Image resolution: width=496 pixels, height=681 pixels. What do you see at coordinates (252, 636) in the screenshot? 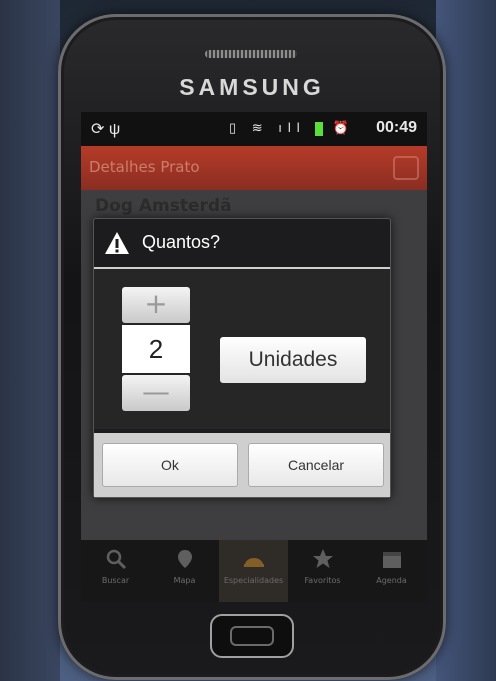
I see `home-button` at bounding box center [252, 636].